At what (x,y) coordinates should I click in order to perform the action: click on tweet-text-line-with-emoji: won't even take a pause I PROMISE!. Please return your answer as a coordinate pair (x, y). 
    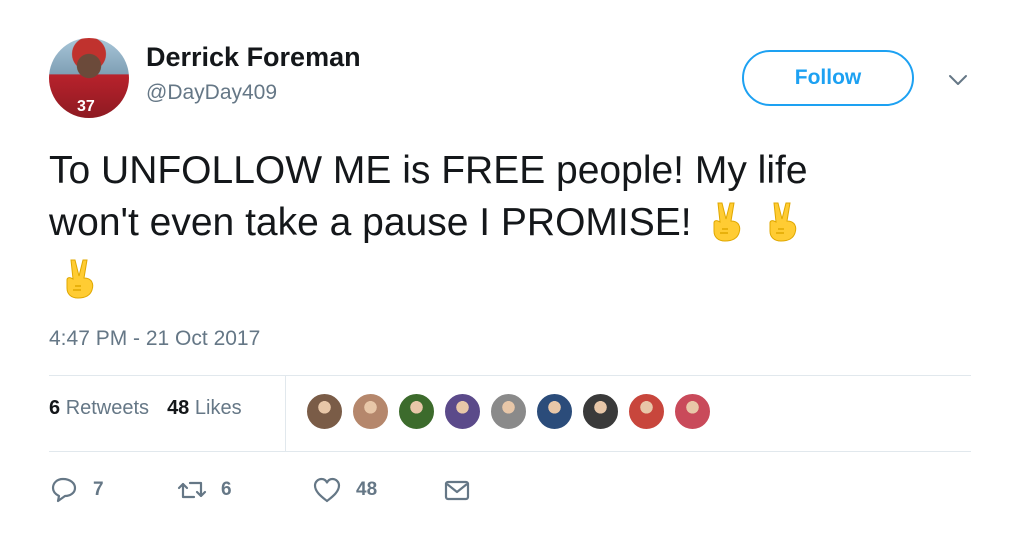
    Looking at the image, I should click on (499, 223).